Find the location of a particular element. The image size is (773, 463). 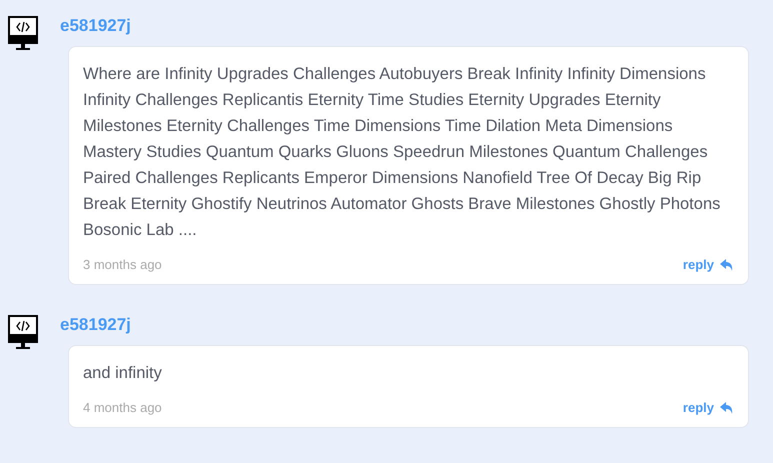

timestamp: 4 months ago is located at coordinates (122, 407).